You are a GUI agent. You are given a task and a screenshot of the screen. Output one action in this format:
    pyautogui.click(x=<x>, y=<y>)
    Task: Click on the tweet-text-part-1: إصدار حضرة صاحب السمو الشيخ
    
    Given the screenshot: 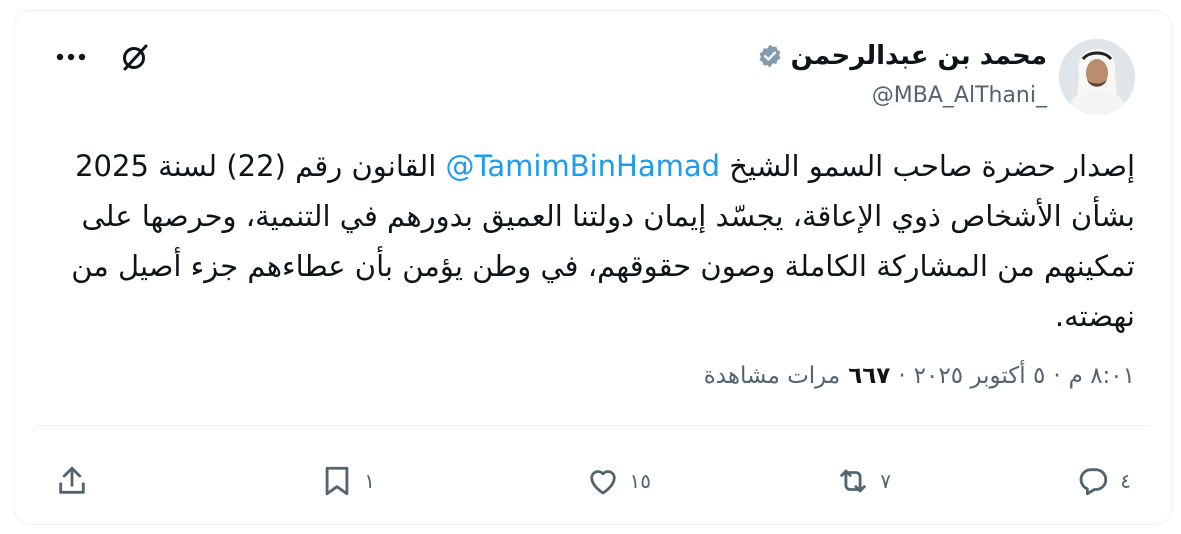 What is the action you would take?
    pyautogui.click(x=927, y=166)
    